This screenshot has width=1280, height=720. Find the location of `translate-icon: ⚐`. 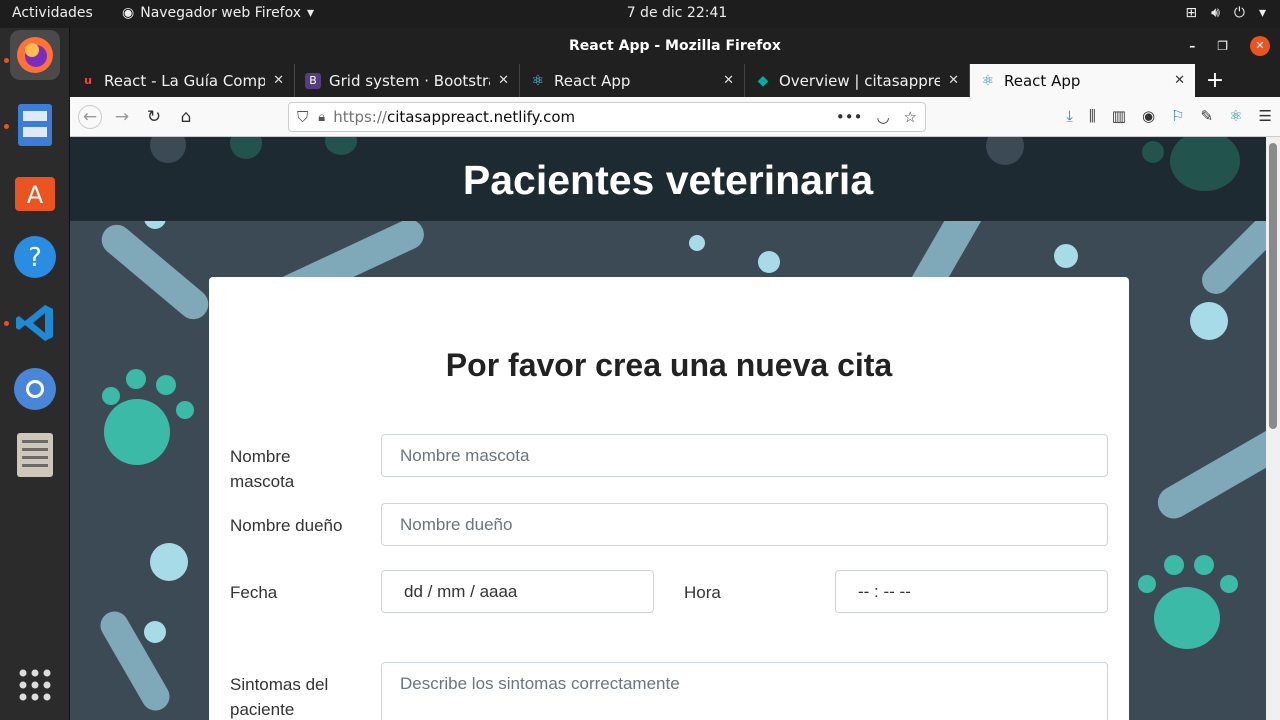

translate-icon: ⚐ is located at coordinates (1177, 116).